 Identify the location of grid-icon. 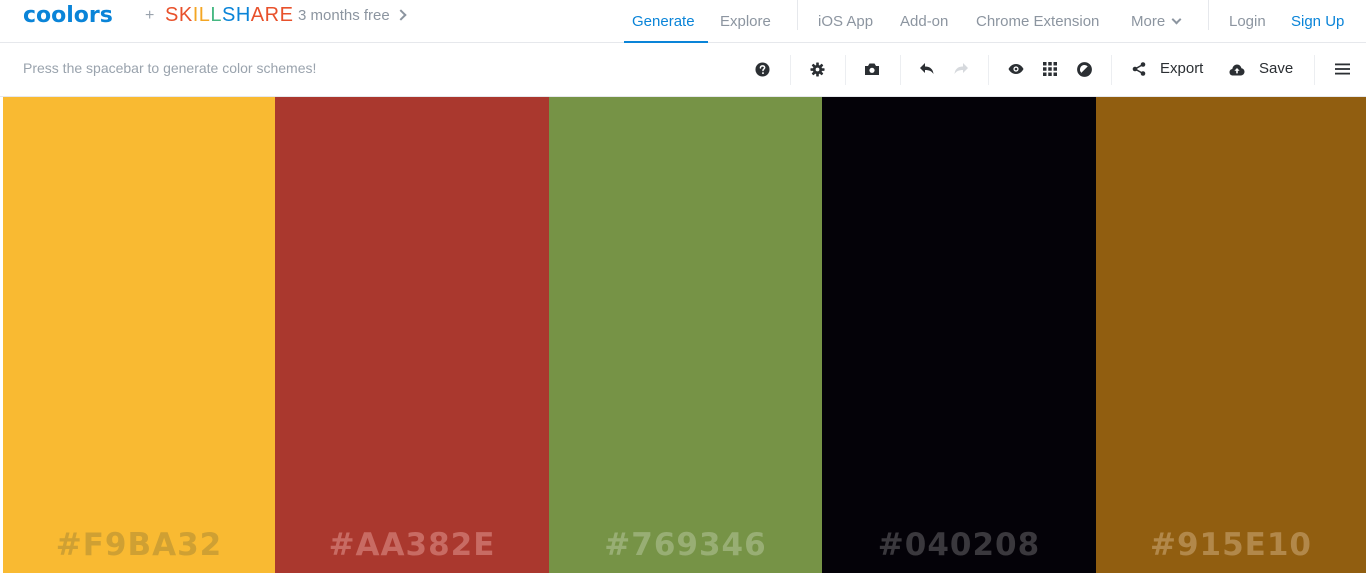
(1050, 69).